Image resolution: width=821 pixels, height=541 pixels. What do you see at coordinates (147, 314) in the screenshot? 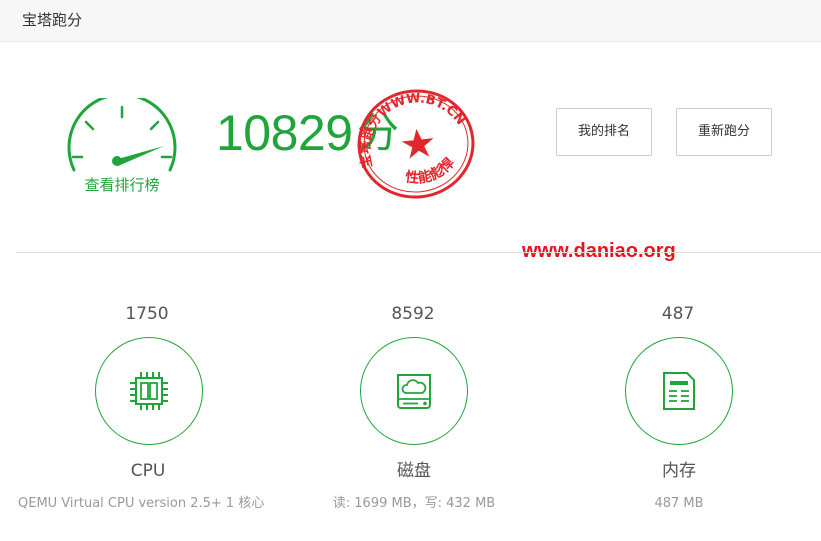
I see `cpu-score: 1750` at bounding box center [147, 314].